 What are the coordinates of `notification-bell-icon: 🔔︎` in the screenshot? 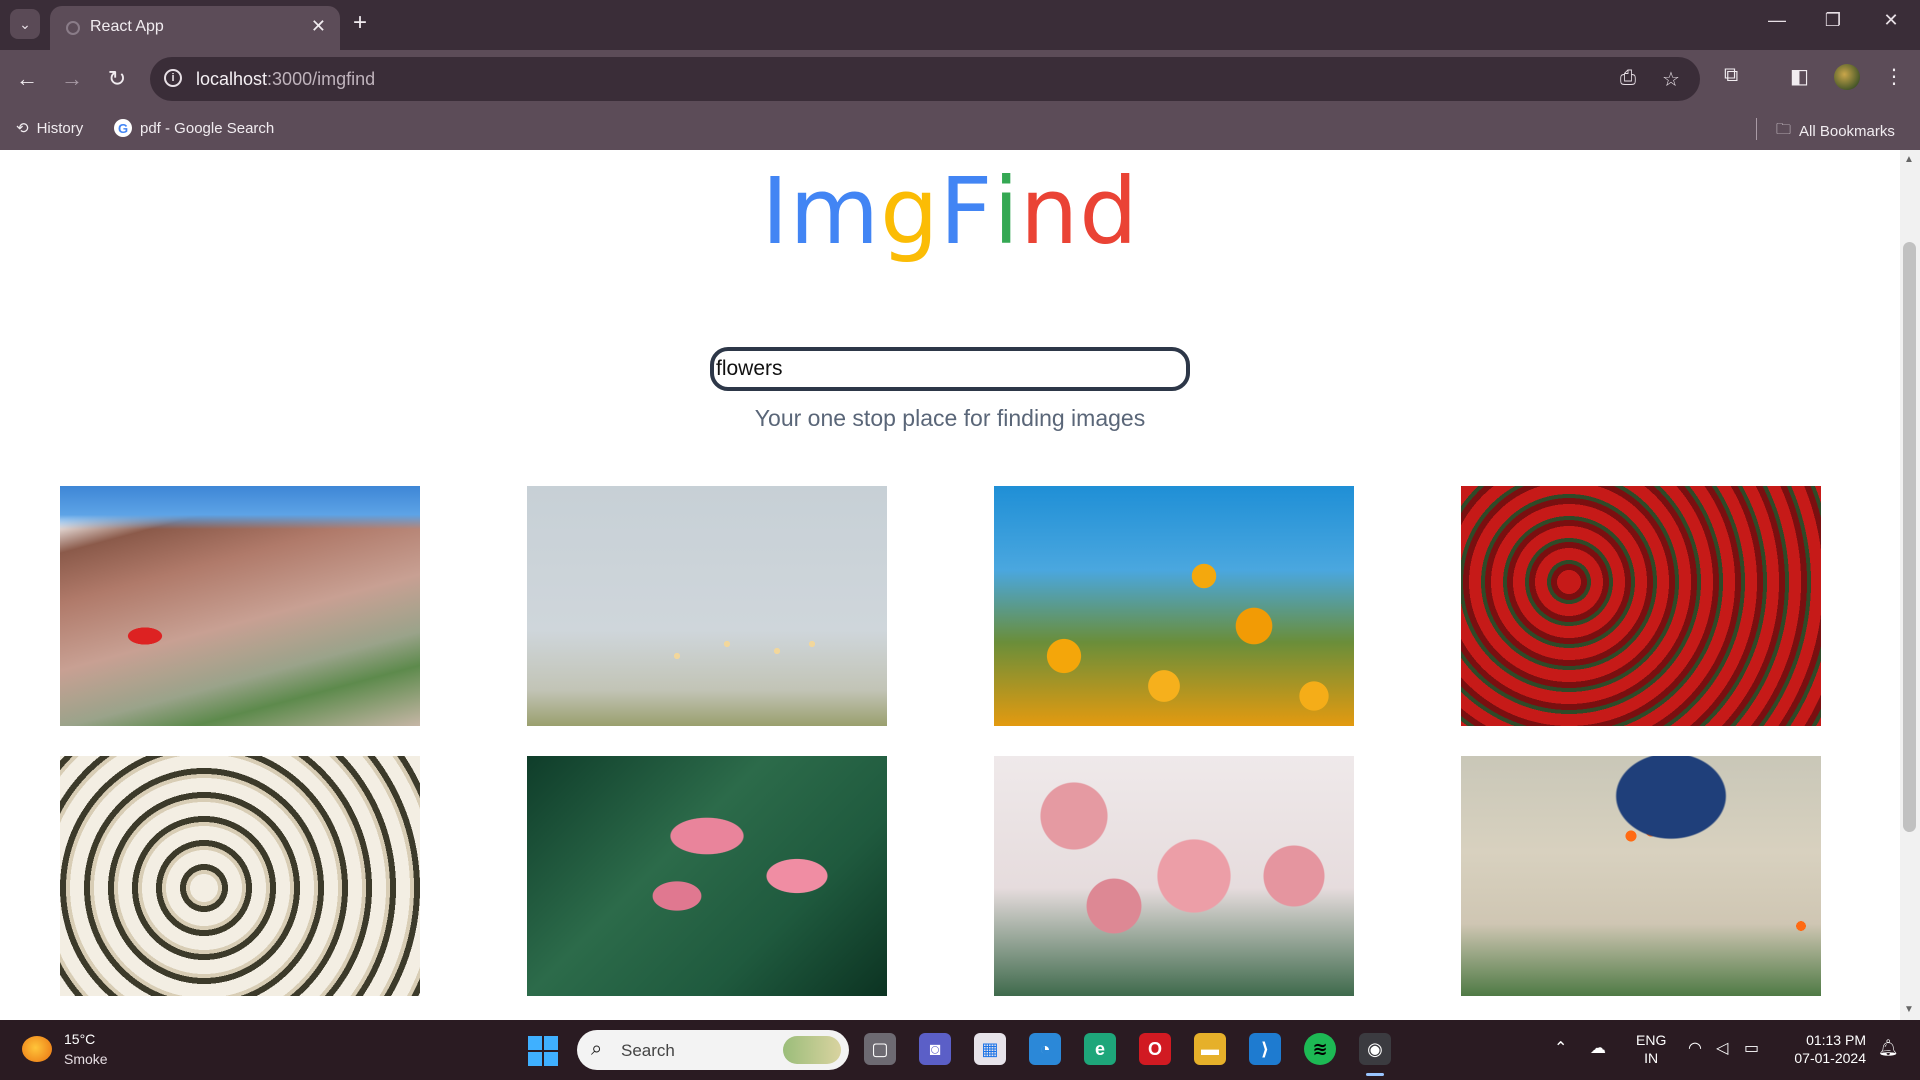 It's located at (1888, 1048).